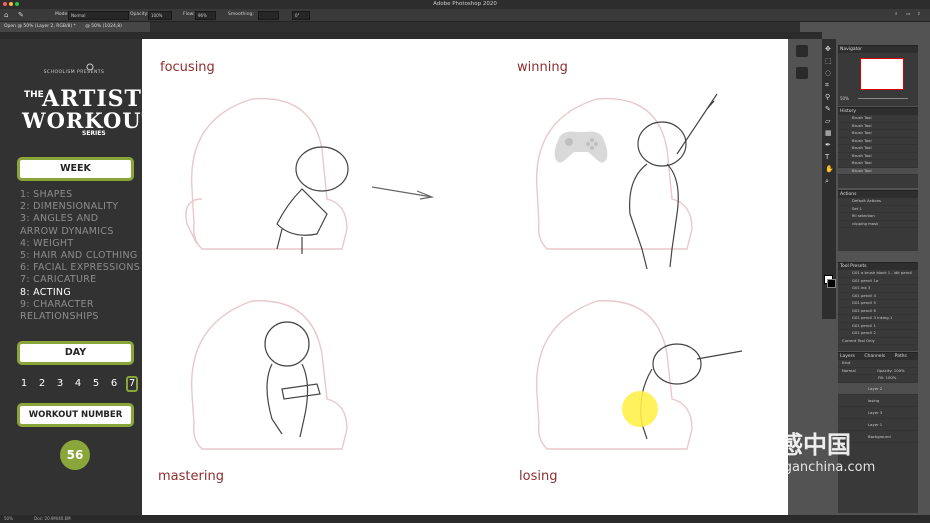 The width and height of the screenshot is (930, 523). Describe the element at coordinates (919, 15) in the screenshot. I see `share-icon: ⇪` at that location.